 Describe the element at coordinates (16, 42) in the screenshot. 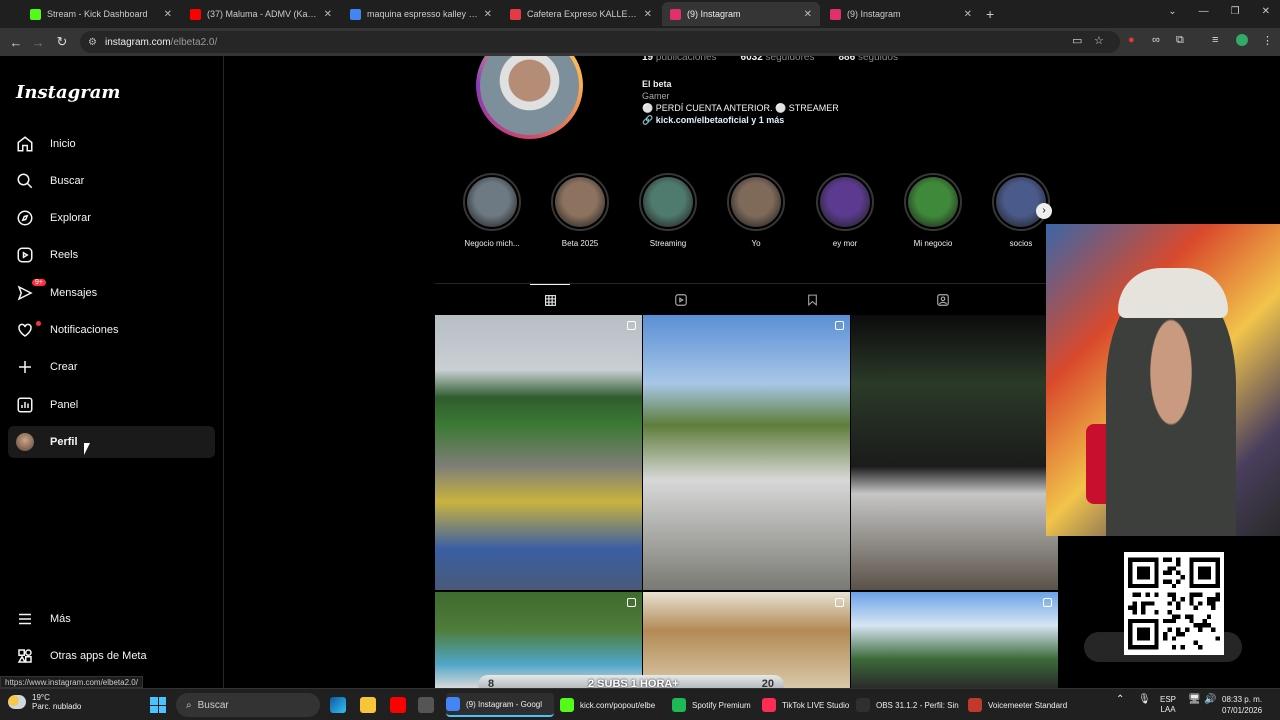

I see `back-icon: ←` at that location.